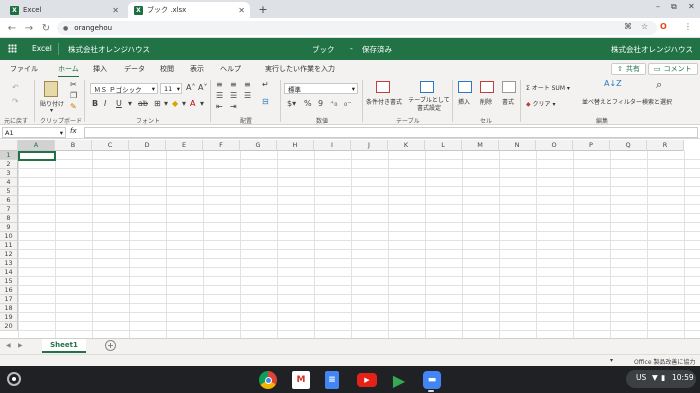 The height and width of the screenshot is (393, 700). Describe the element at coordinates (391, 132) in the screenshot. I see `formula-input` at that location.